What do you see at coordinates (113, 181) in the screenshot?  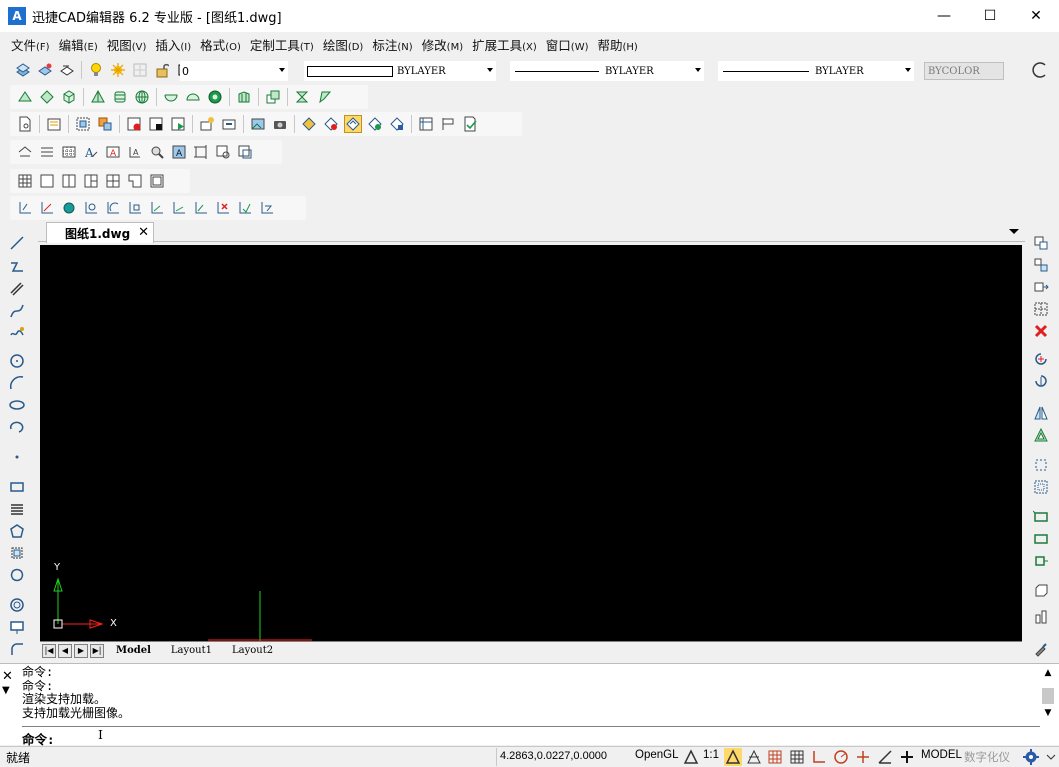 I see `viewport-four-icon` at bounding box center [113, 181].